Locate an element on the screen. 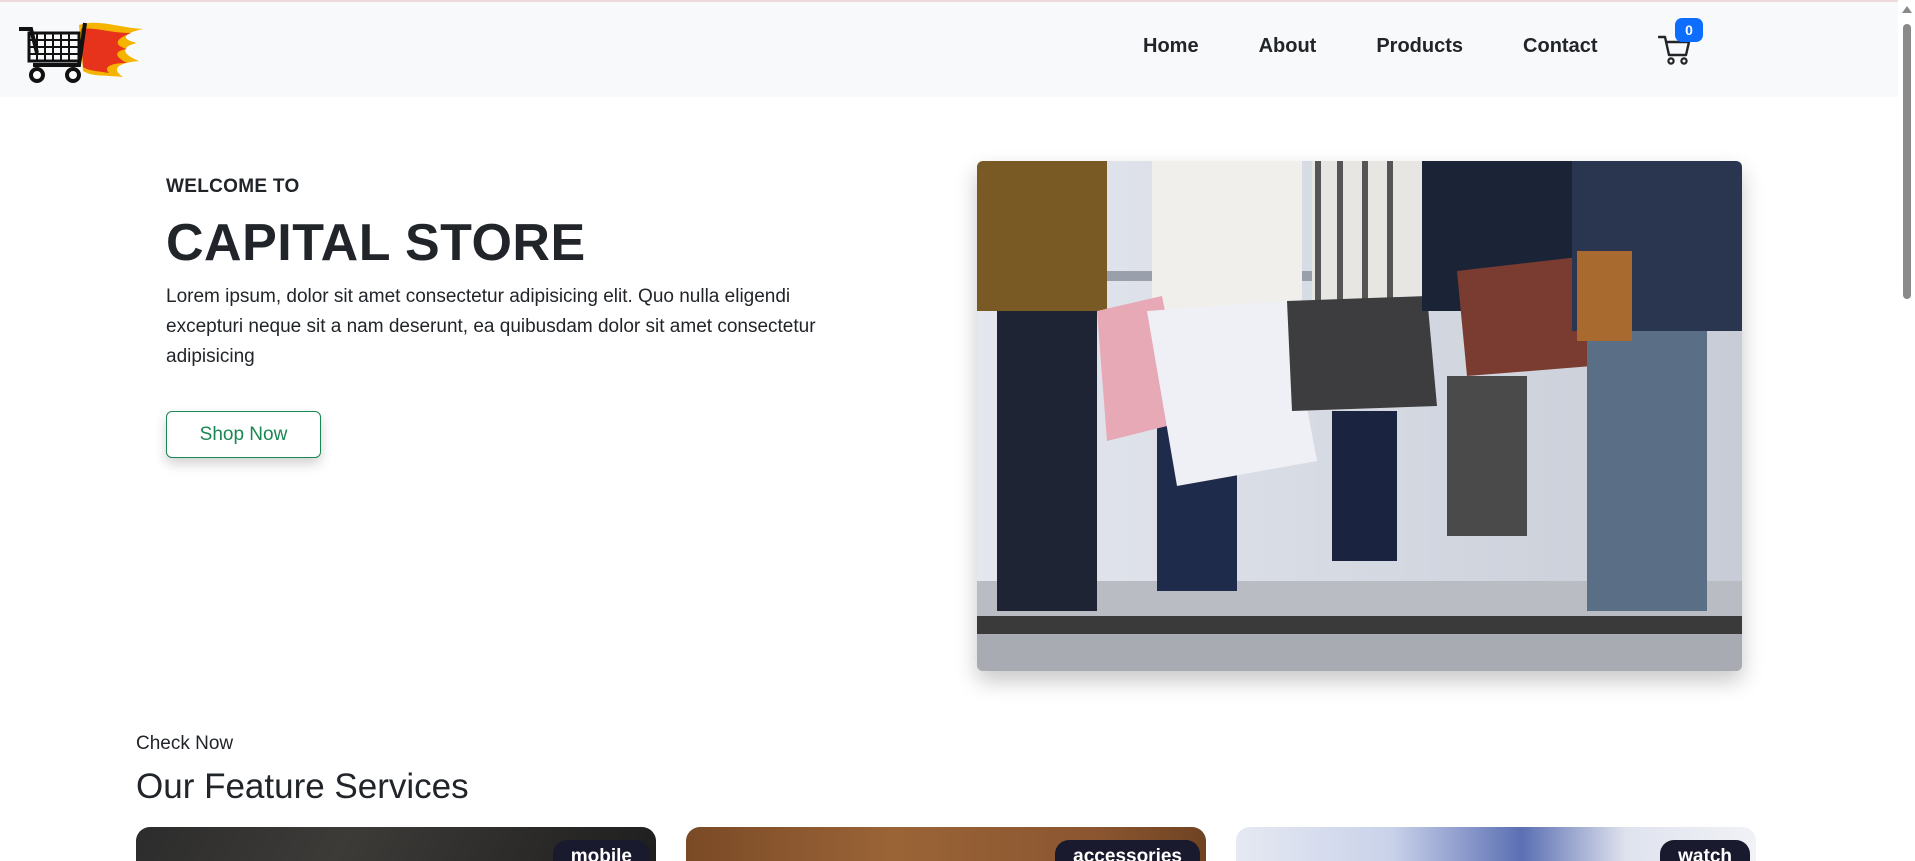  nav-link-contact: Contact is located at coordinates (1560, 46).